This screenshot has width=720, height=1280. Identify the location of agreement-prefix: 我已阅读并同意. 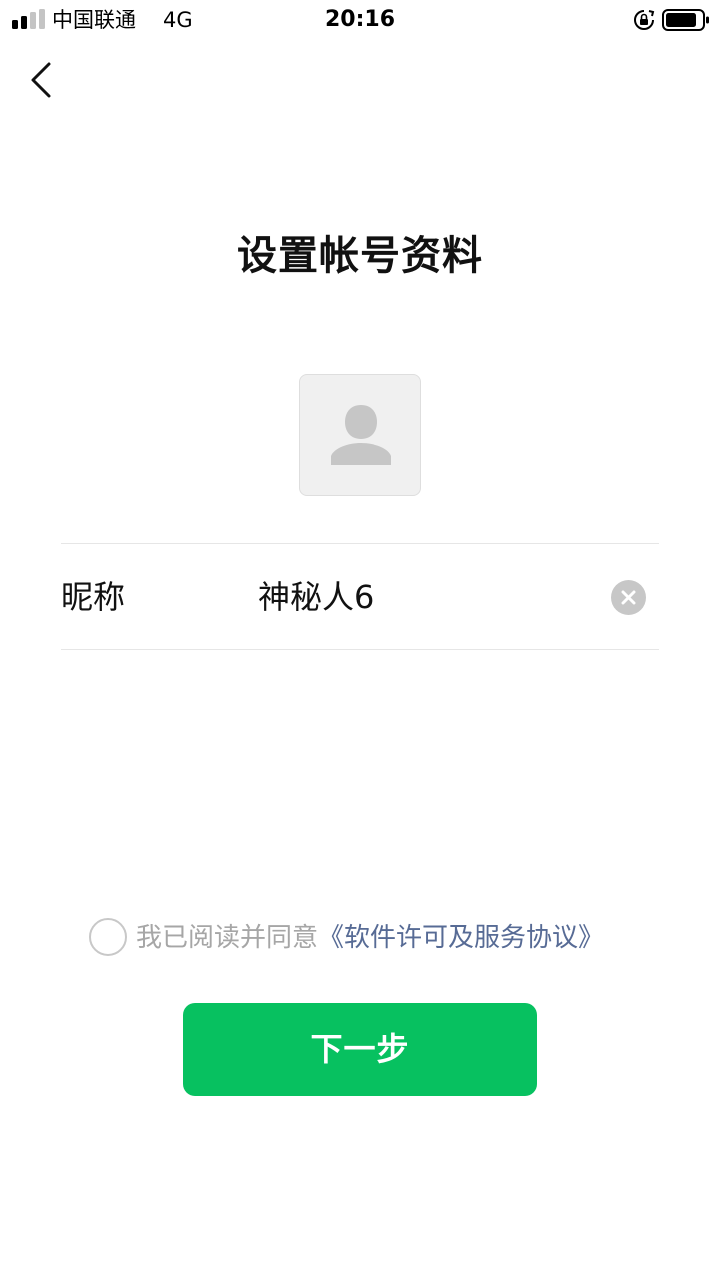
(227, 938).